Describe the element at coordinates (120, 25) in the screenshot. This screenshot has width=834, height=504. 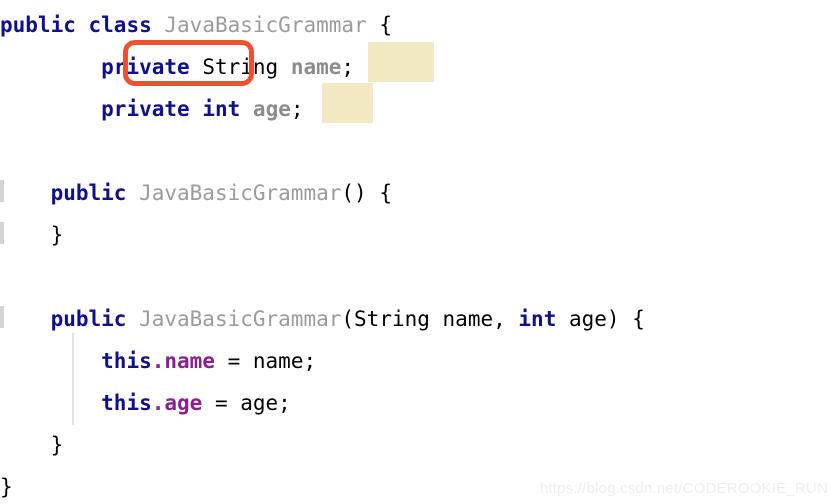
I see `token-kw-3: class` at that location.